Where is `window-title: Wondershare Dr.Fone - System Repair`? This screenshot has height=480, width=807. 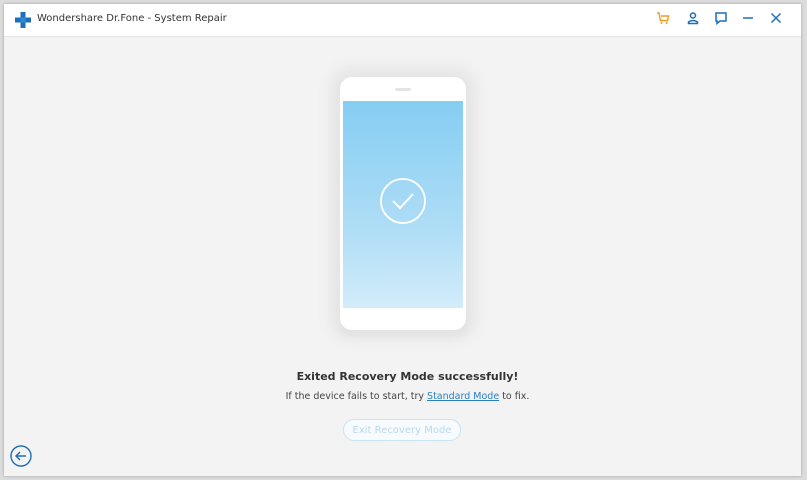 window-title: Wondershare Dr.Fone - System Repair is located at coordinates (132, 18).